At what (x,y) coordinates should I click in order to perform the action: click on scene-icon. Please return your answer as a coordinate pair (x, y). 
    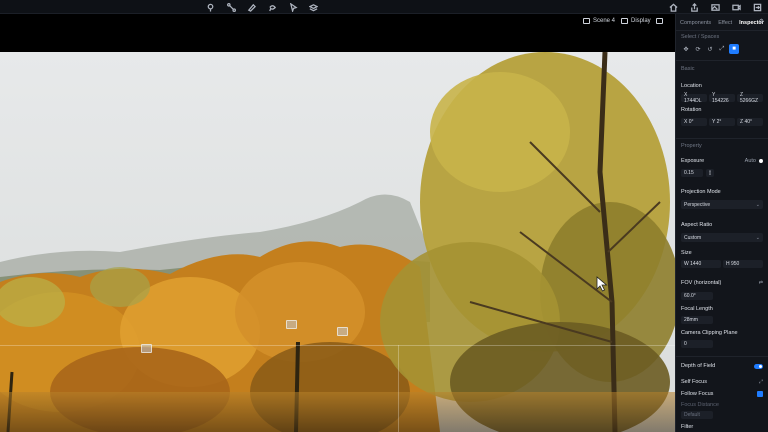
    Looking at the image, I should click on (586, 21).